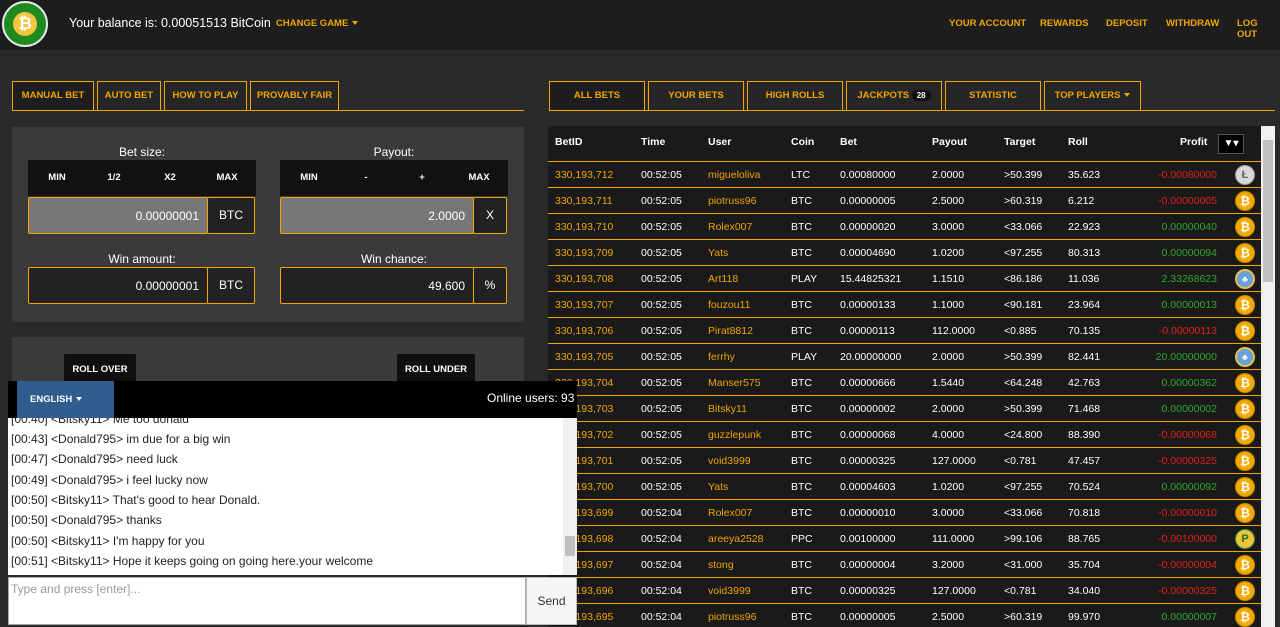  I want to click on bet-user: Bitsky11, so click(727, 409).